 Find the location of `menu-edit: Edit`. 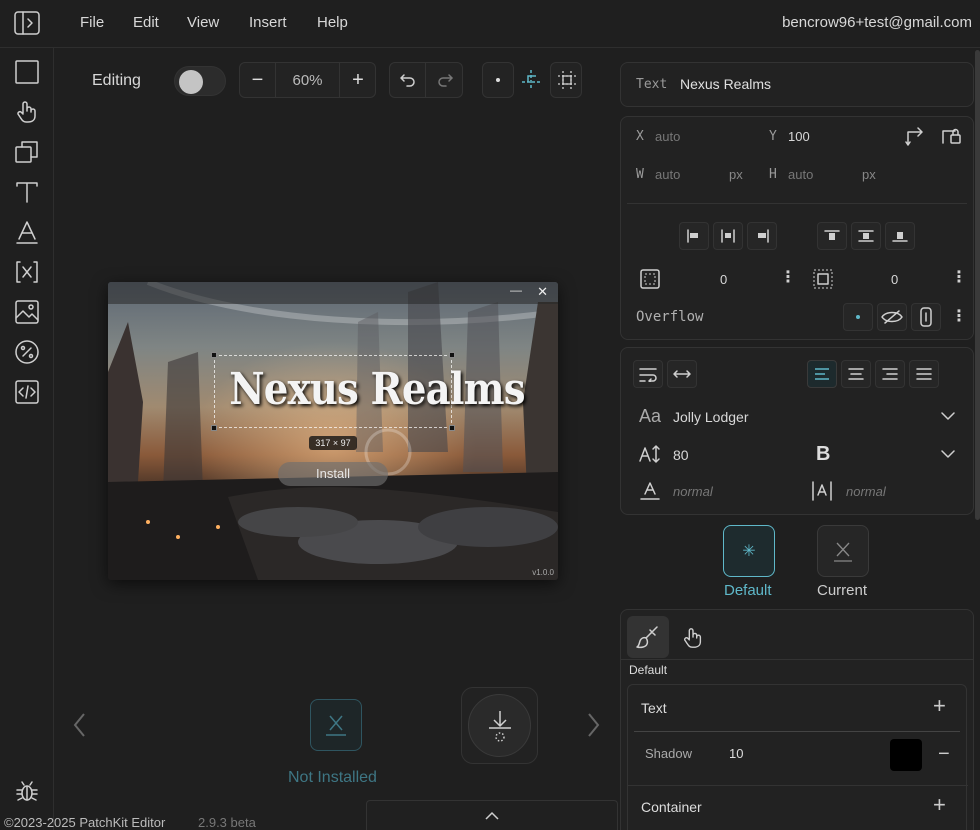

menu-edit: Edit is located at coordinates (146, 22).